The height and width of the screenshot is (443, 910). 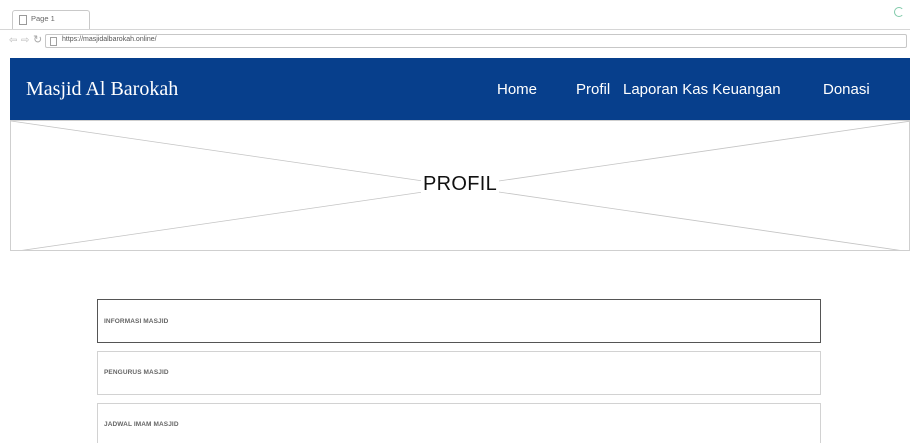 What do you see at coordinates (702, 89) in the screenshot?
I see `nav-laporan-kas-keuangan: Laporan Kas Keuangan` at bounding box center [702, 89].